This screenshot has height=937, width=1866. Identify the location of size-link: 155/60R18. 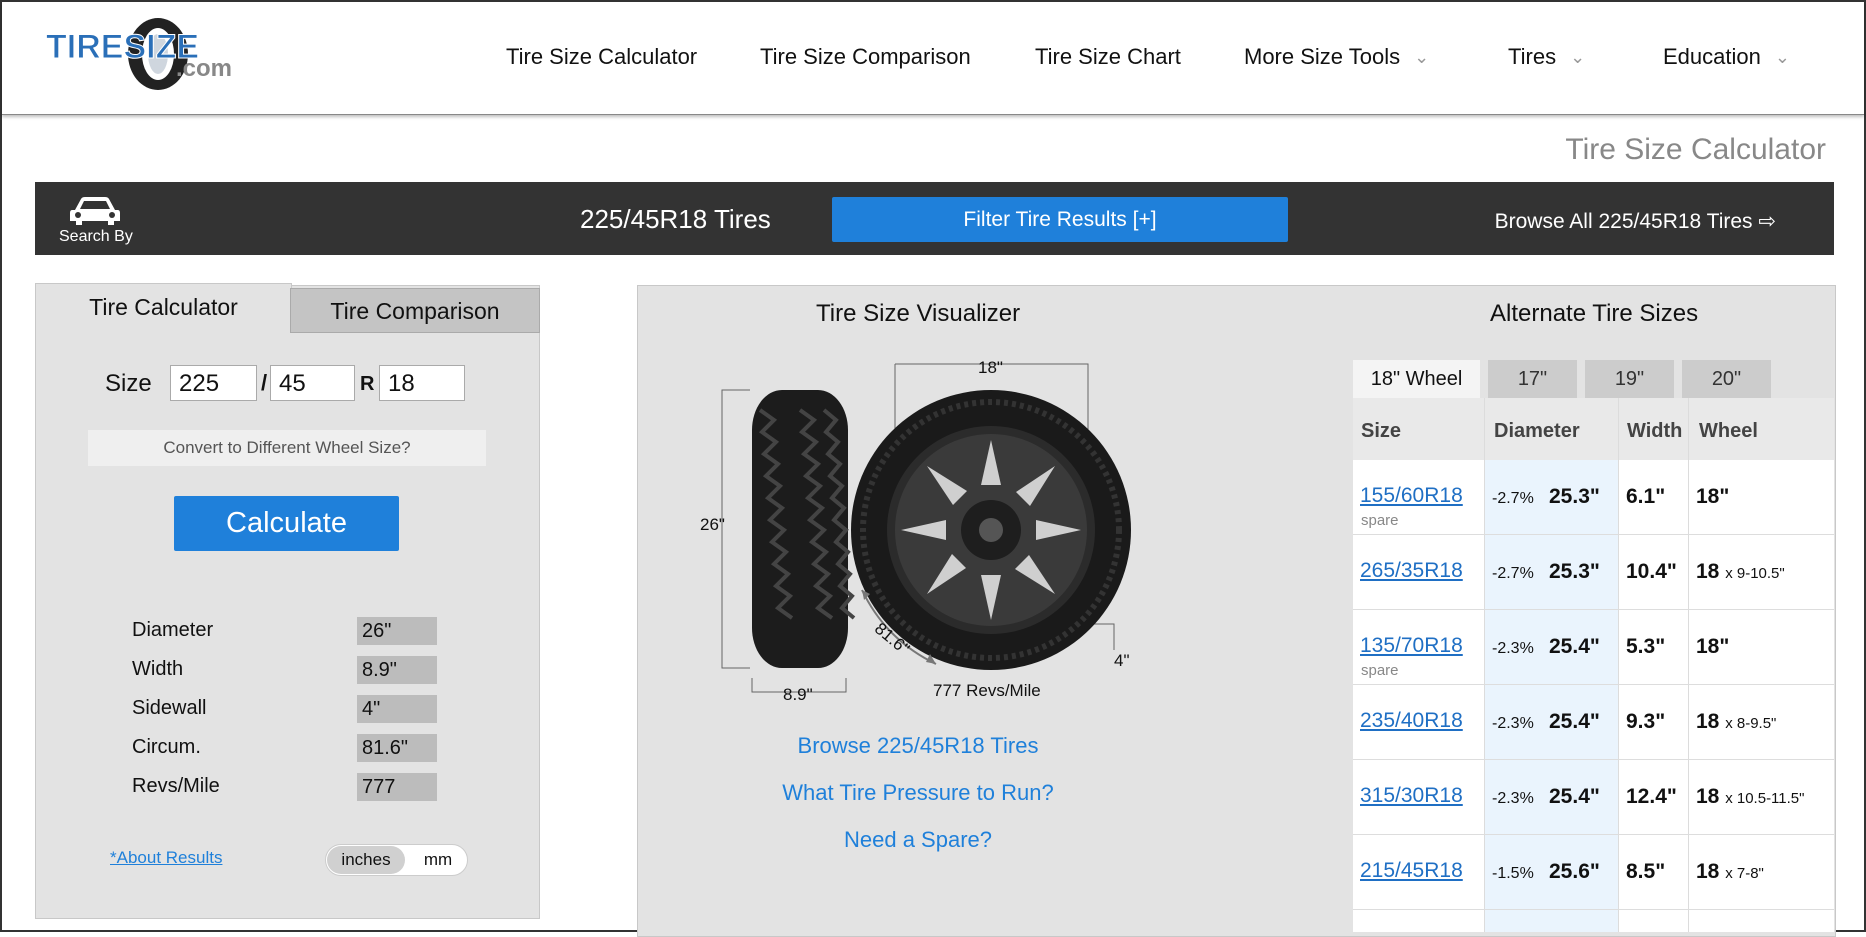
(1411, 496).